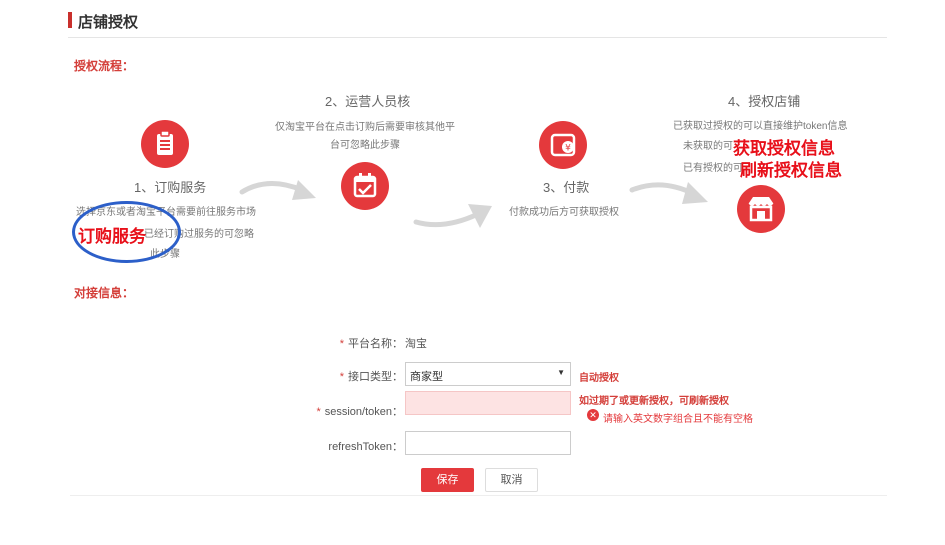  Describe the element at coordinates (478, 495) in the screenshot. I see `bottom-divider` at that location.